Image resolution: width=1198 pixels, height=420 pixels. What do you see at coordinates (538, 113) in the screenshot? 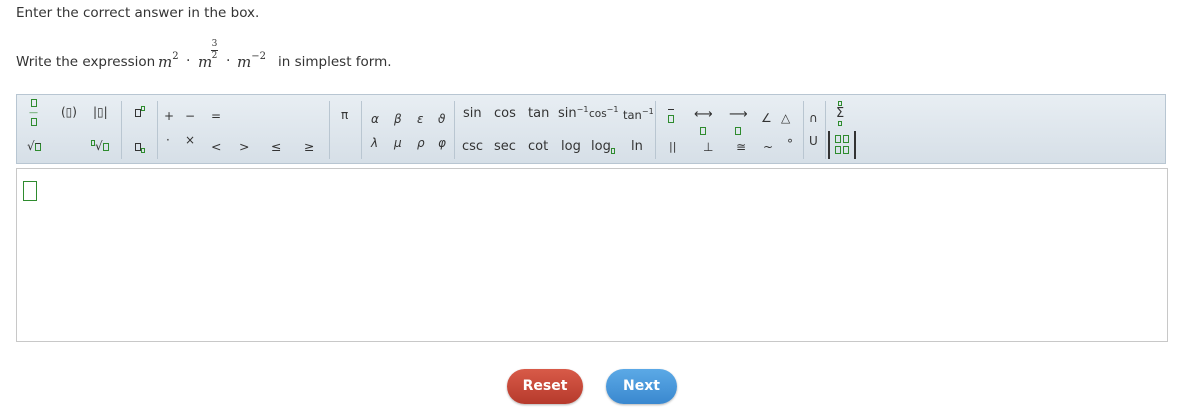
I see `tan-button: tan` at bounding box center [538, 113].